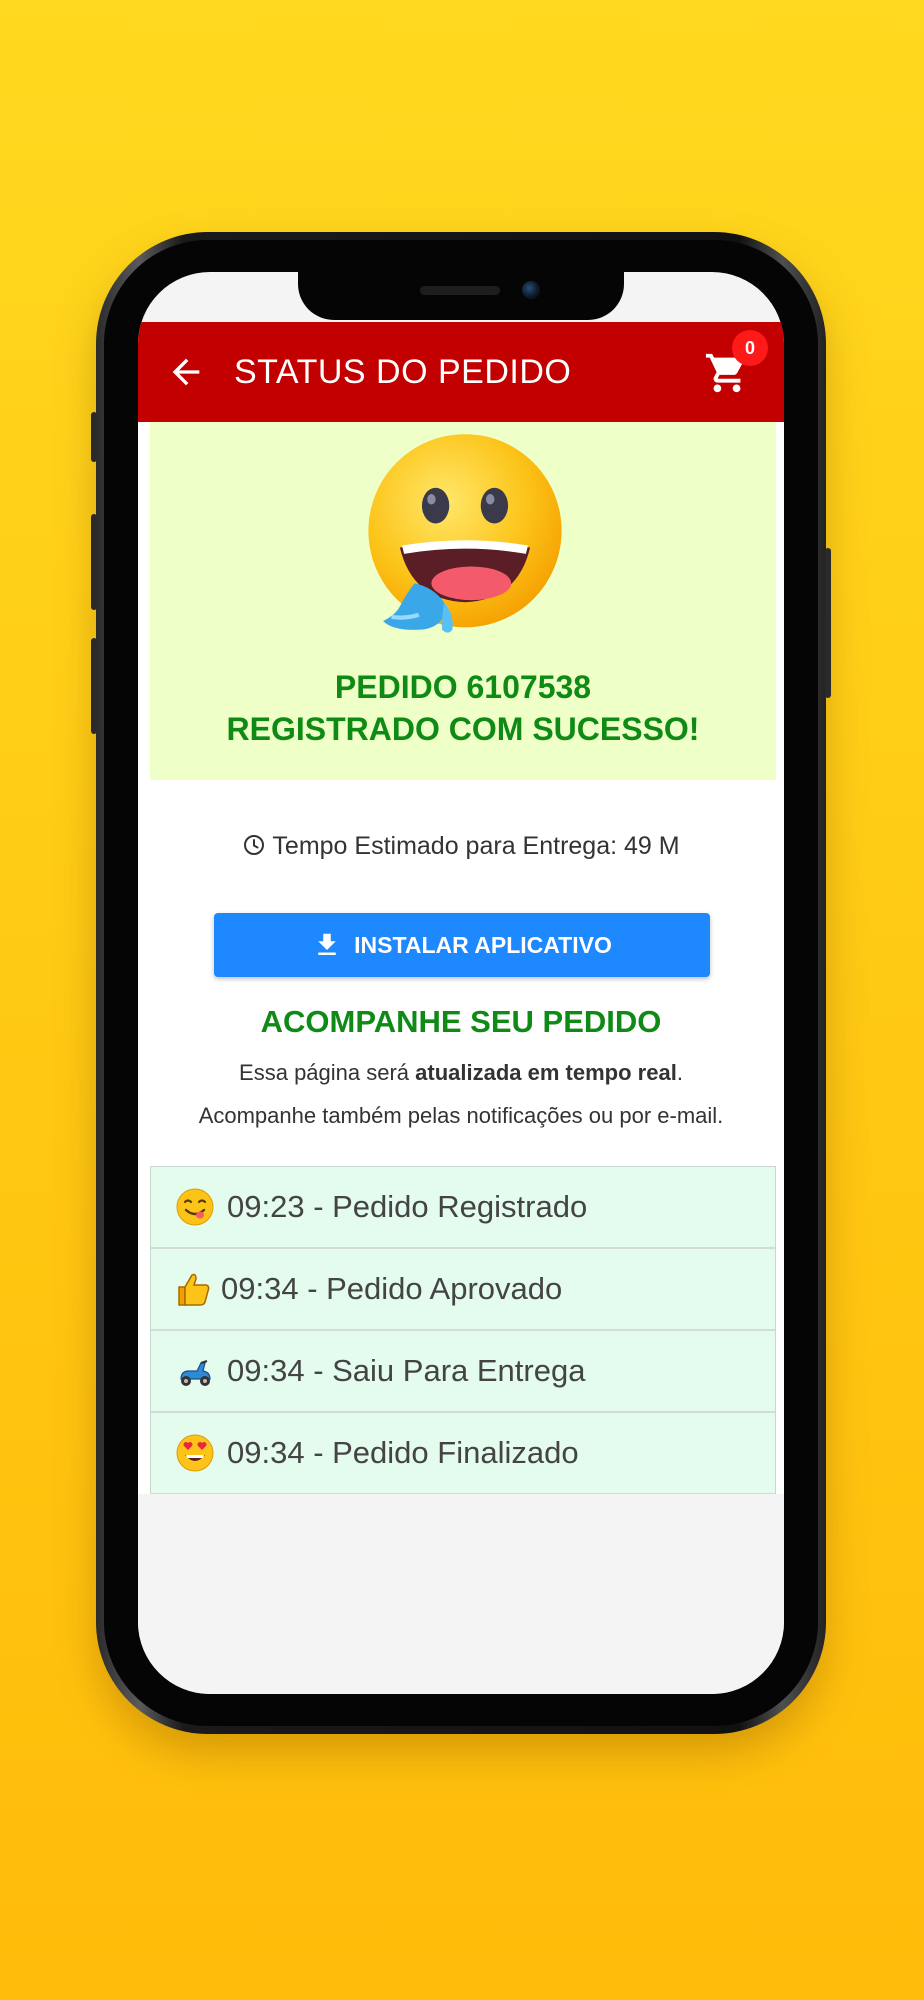 The height and width of the screenshot is (2000, 924). What do you see at coordinates (392, 1288) in the screenshot?
I see `status-step-text: 09:34 - Pedido Aprovado` at bounding box center [392, 1288].